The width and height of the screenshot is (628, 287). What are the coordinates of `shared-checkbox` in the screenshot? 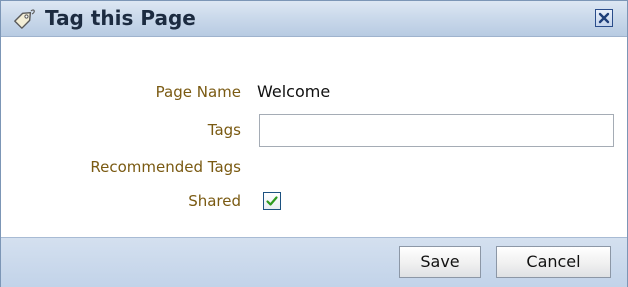 It's located at (272, 201).